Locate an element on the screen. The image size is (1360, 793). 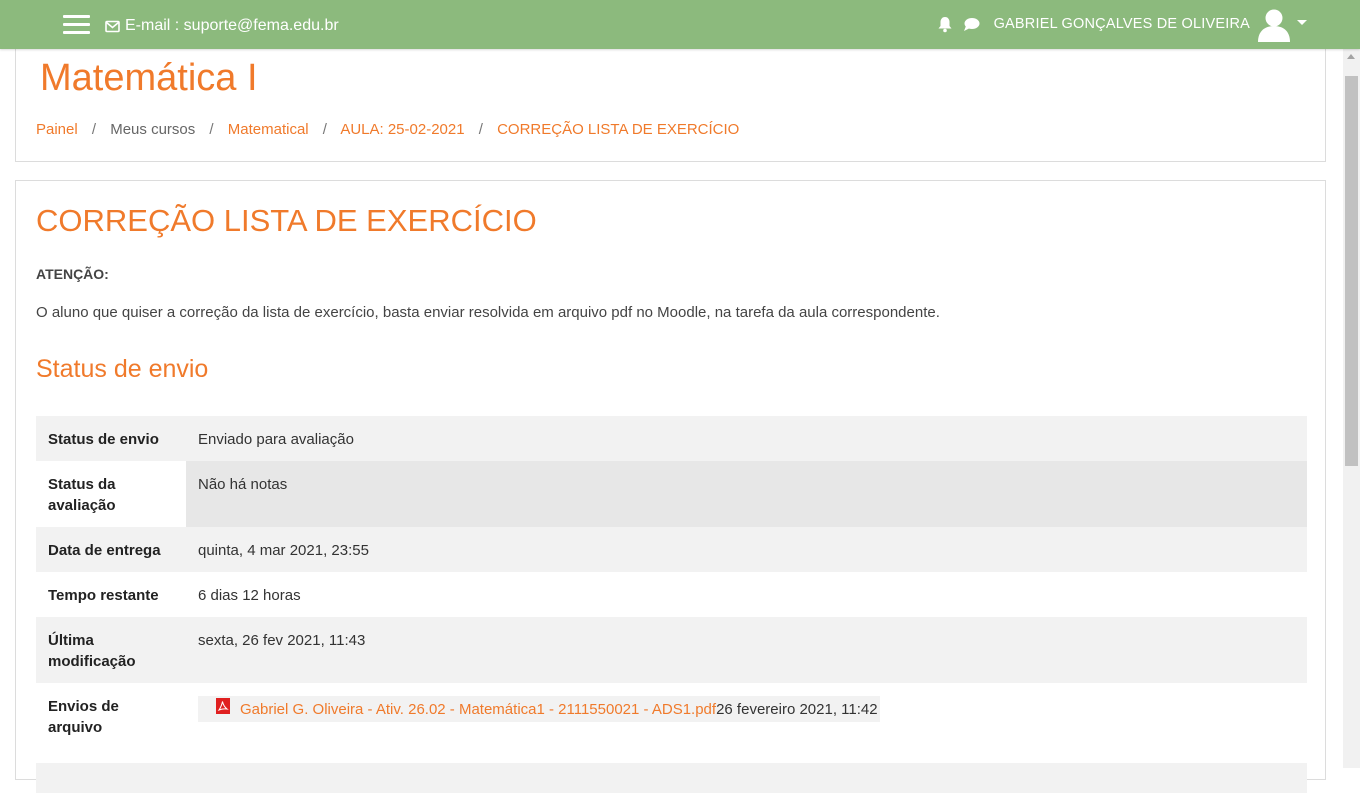
due-date-value: quinta, 4 mar 2021, 23:55 is located at coordinates (746, 549).